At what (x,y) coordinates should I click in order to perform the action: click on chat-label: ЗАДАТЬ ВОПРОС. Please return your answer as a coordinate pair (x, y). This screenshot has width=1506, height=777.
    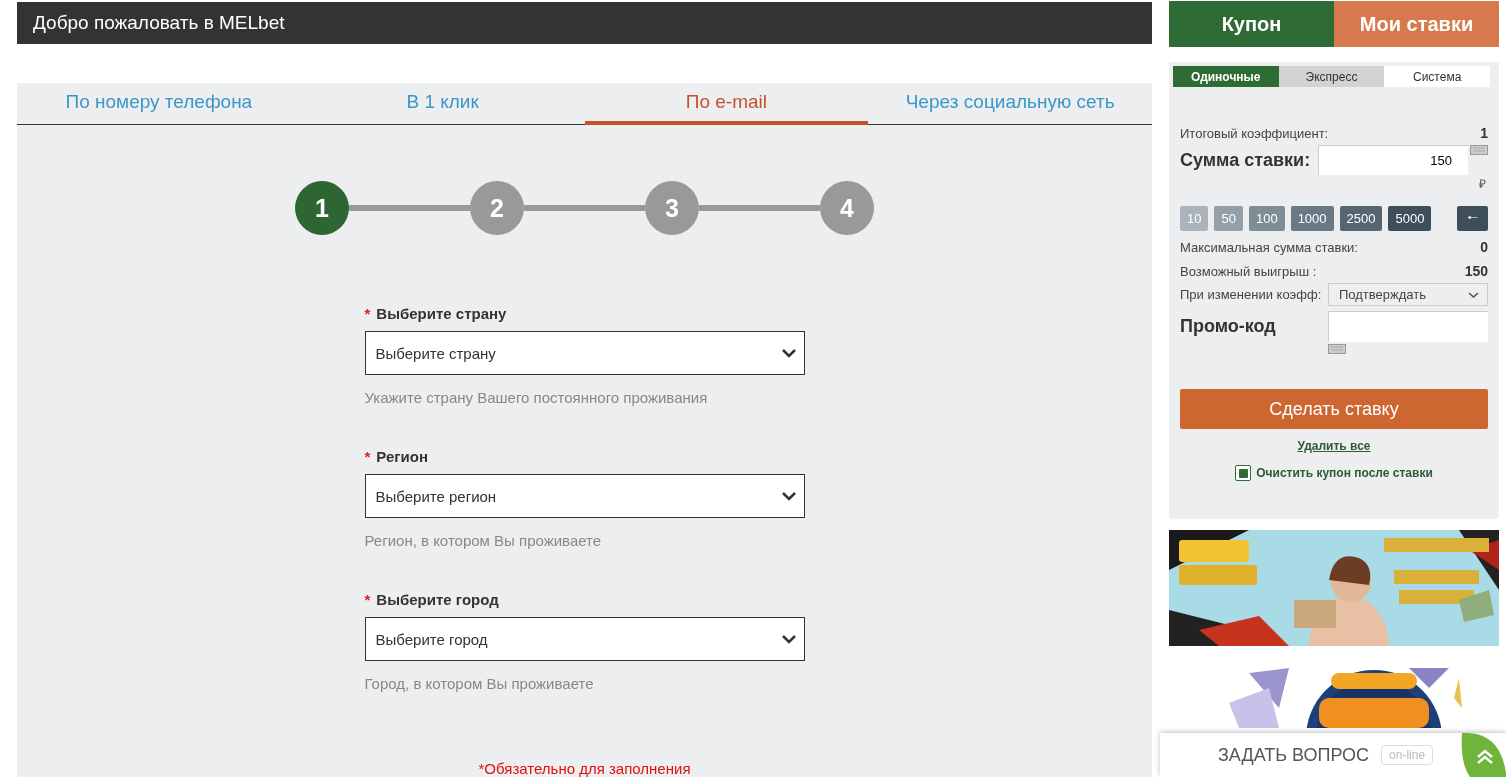
    Looking at the image, I should click on (1294, 755).